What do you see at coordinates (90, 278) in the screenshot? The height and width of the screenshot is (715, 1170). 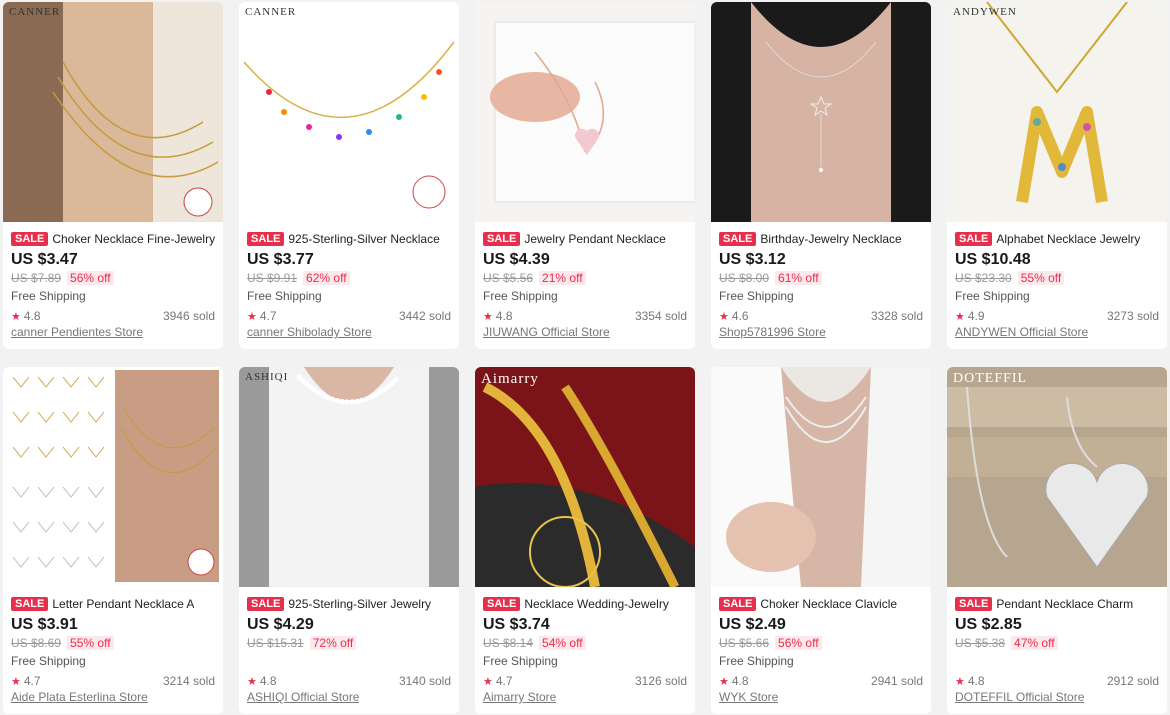 I see `discount-label: 56% off` at bounding box center [90, 278].